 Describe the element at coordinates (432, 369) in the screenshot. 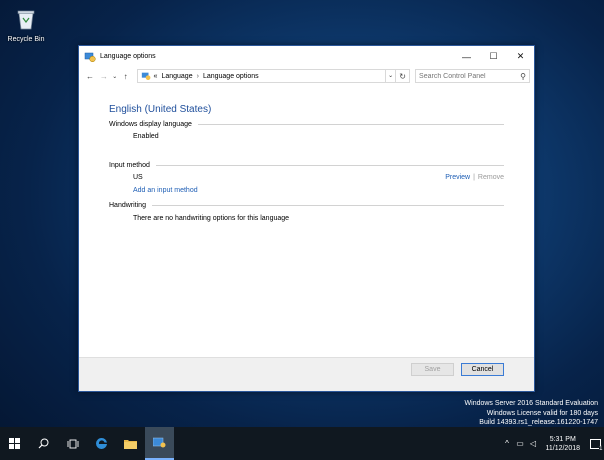

I see `save-button: Save` at that location.